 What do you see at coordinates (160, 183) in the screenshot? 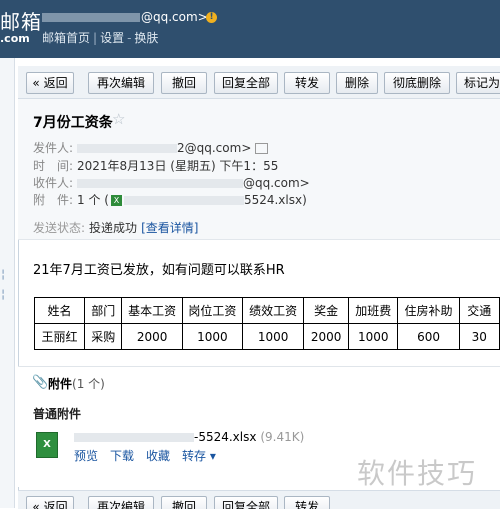
I see `masked-recipient` at bounding box center [160, 183].